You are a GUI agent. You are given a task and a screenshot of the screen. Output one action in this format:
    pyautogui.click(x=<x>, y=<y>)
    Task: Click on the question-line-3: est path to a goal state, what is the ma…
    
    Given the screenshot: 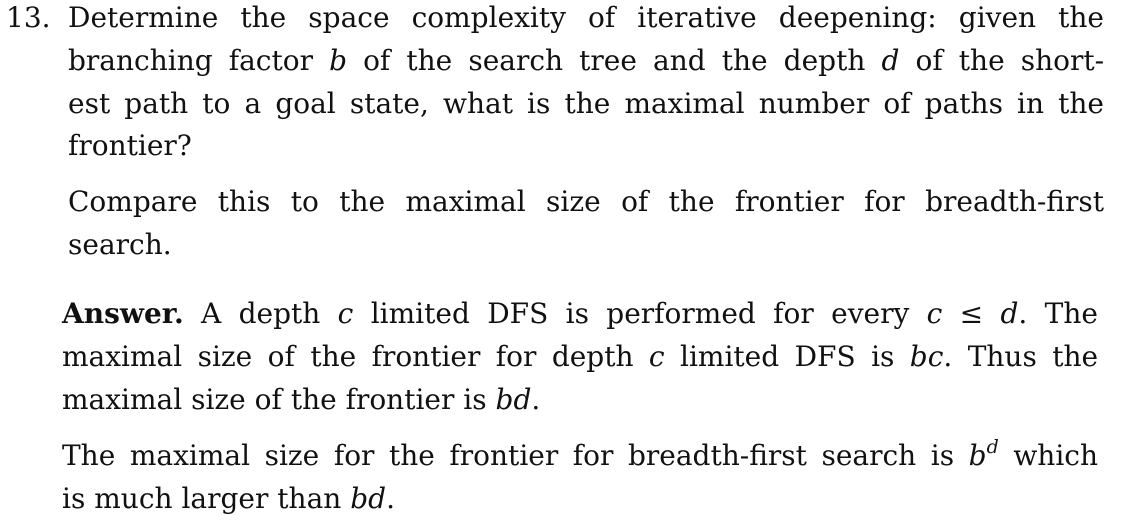 What is the action you would take?
    pyautogui.click(x=586, y=103)
    